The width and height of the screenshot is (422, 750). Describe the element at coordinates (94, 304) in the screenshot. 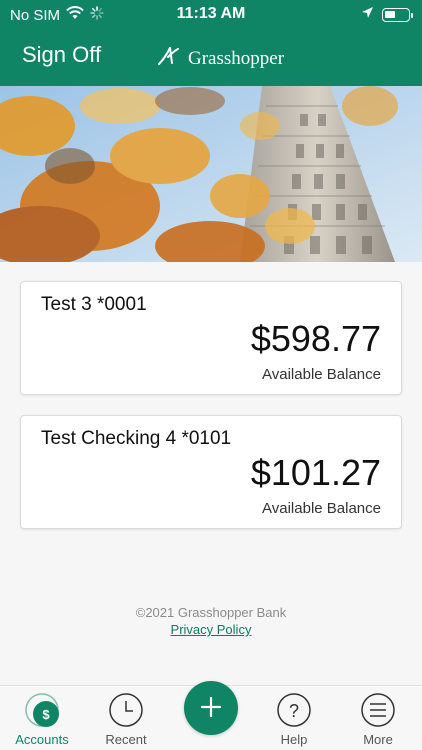

I see `account-name: Test 3 *0001` at that location.